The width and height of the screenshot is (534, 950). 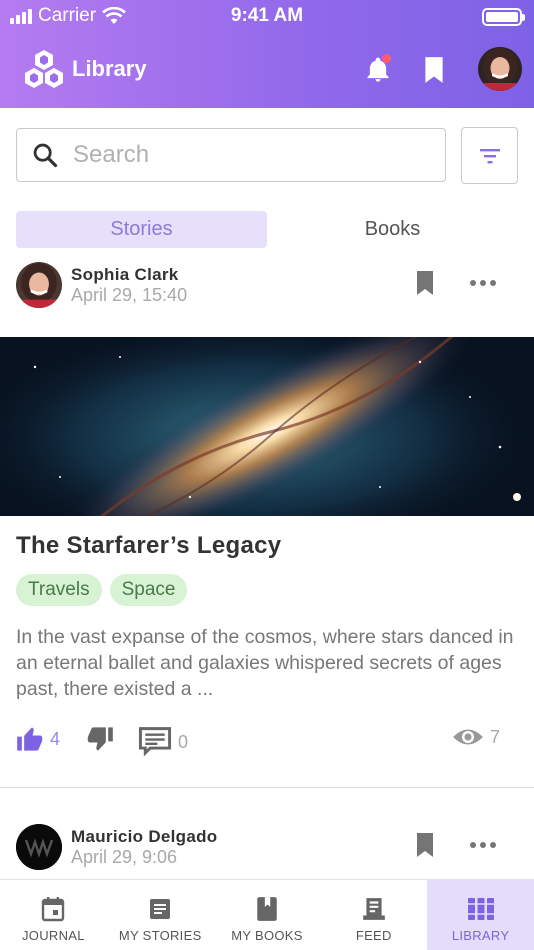 What do you see at coordinates (503, 17) in the screenshot?
I see `battery-icon` at bounding box center [503, 17].